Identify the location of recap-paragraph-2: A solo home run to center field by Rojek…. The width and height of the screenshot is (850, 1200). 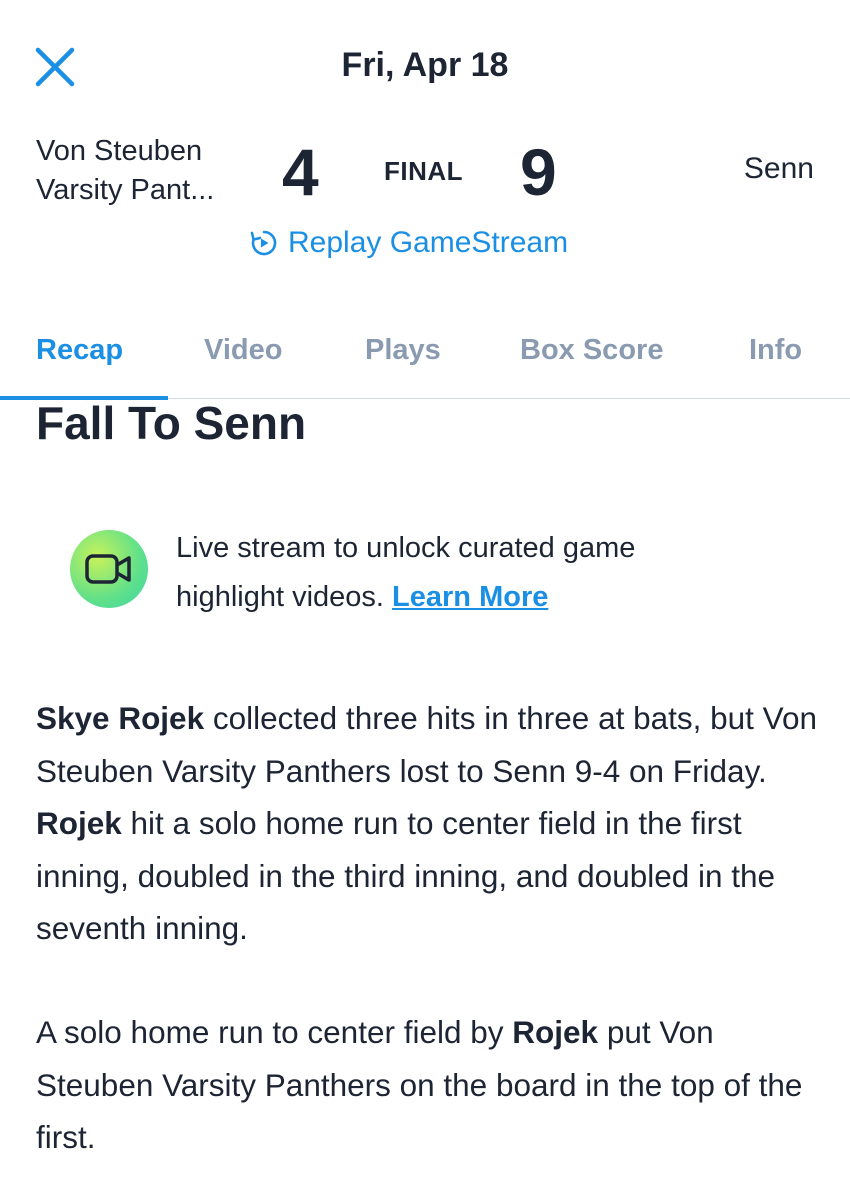
(431, 1085).